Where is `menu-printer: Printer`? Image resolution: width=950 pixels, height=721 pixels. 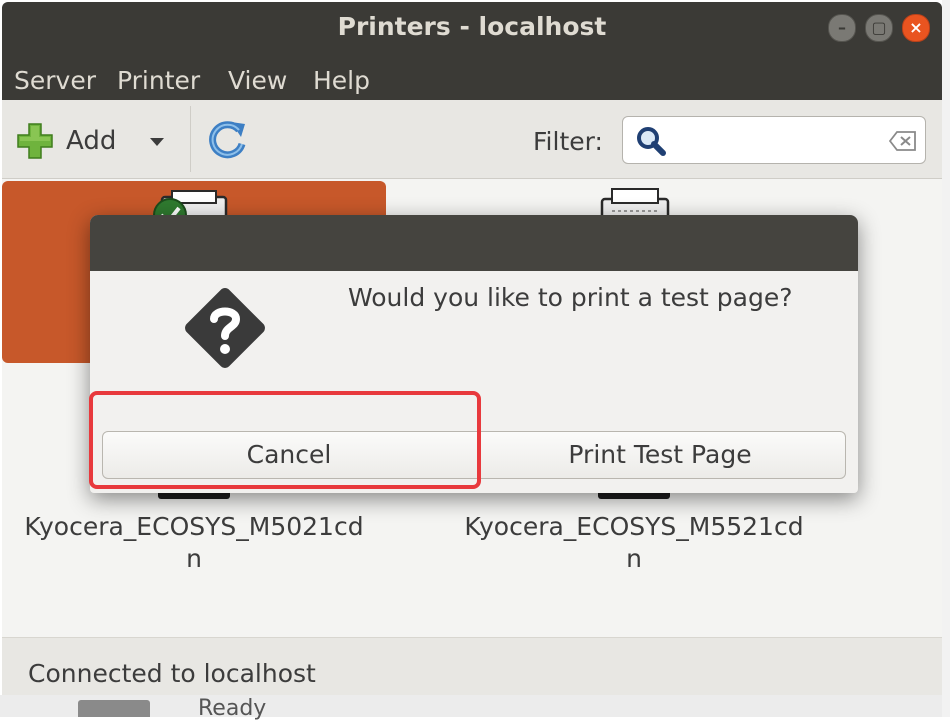
menu-printer: Printer is located at coordinates (158, 80).